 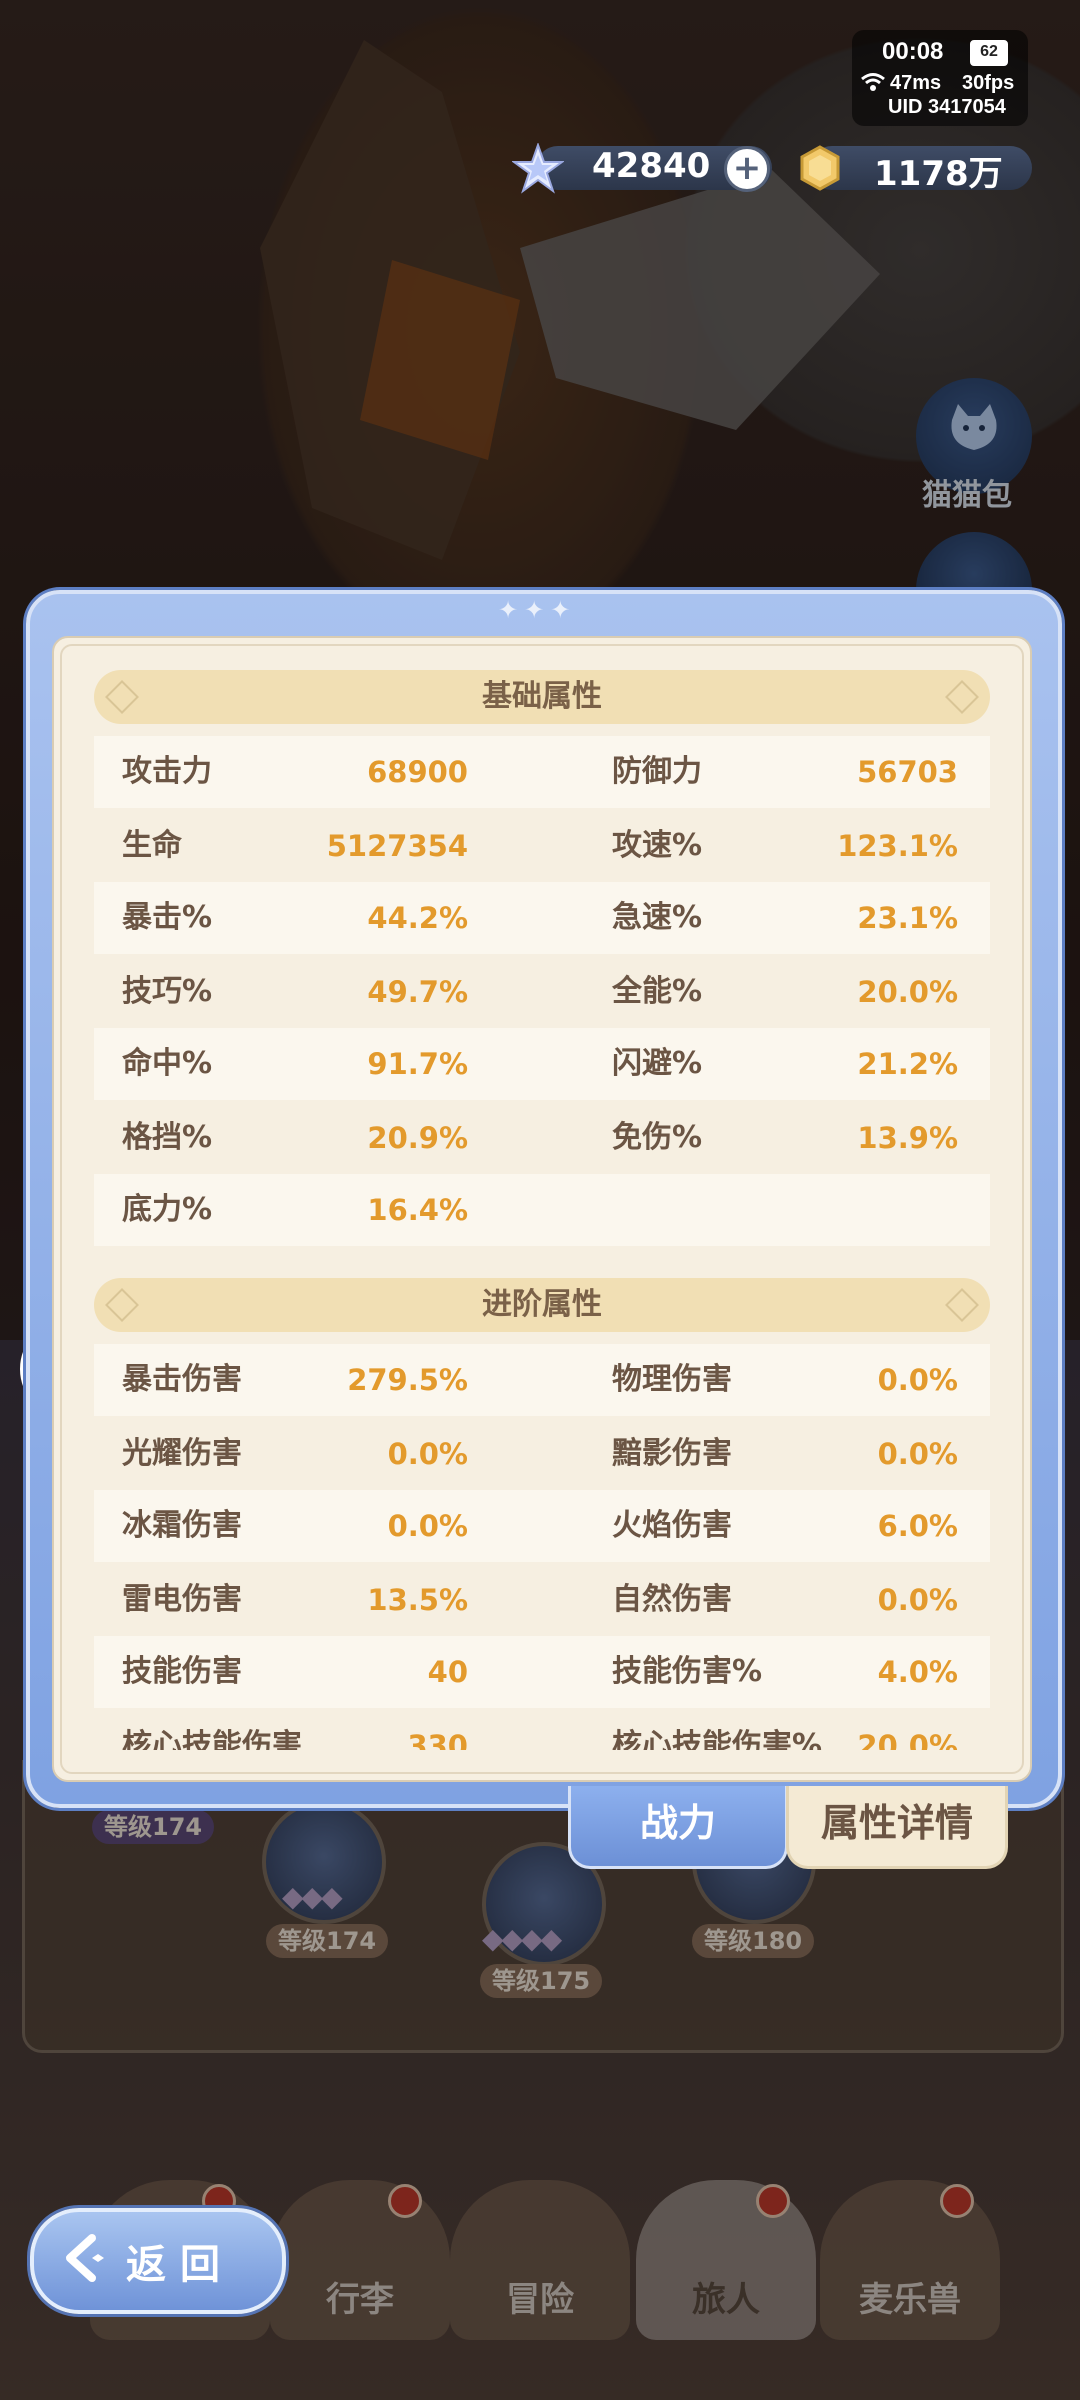 What do you see at coordinates (407, 1380) in the screenshot?
I see `stat-value: 279.5%` at bounding box center [407, 1380].